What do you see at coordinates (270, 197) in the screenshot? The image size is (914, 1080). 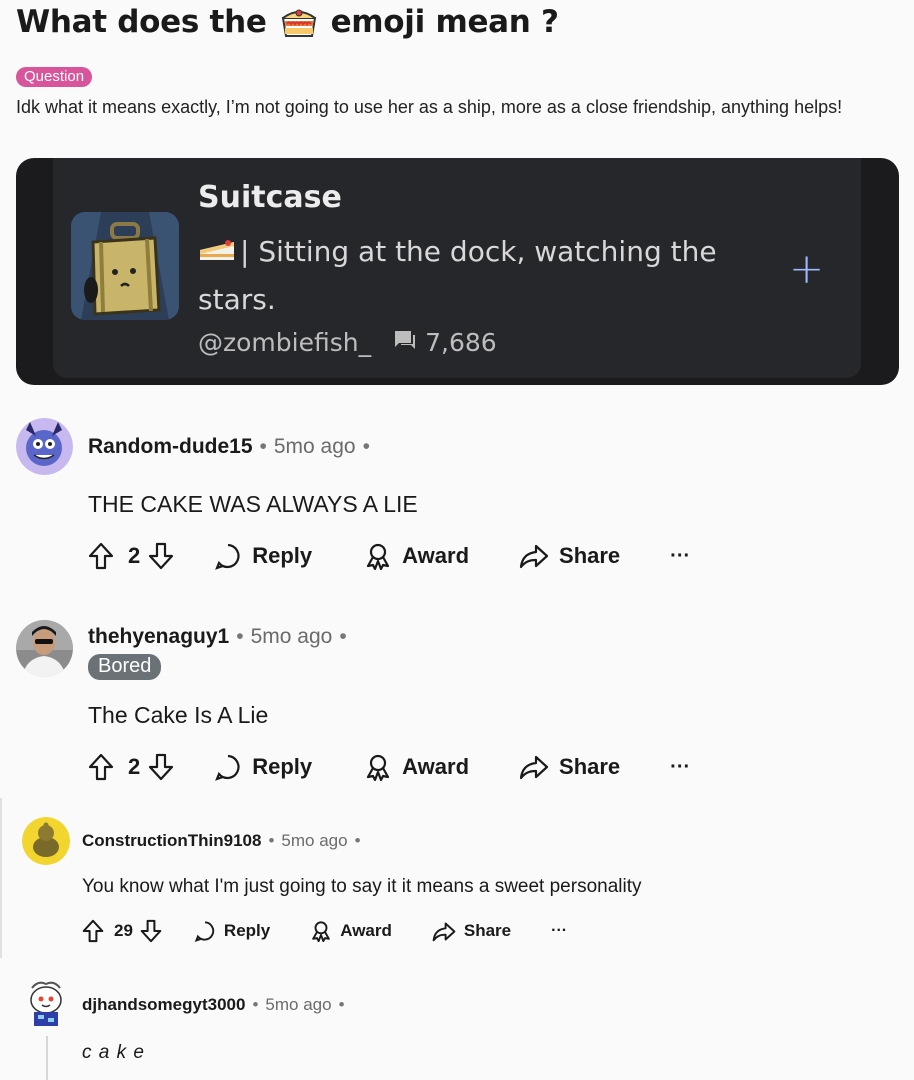 I see `character-name: Suitcase` at bounding box center [270, 197].